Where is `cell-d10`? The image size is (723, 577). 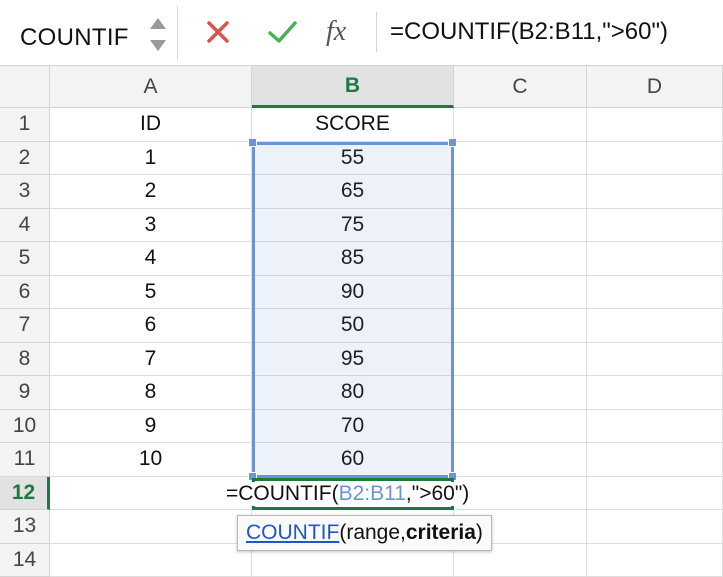
cell-d10 is located at coordinates (655, 426).